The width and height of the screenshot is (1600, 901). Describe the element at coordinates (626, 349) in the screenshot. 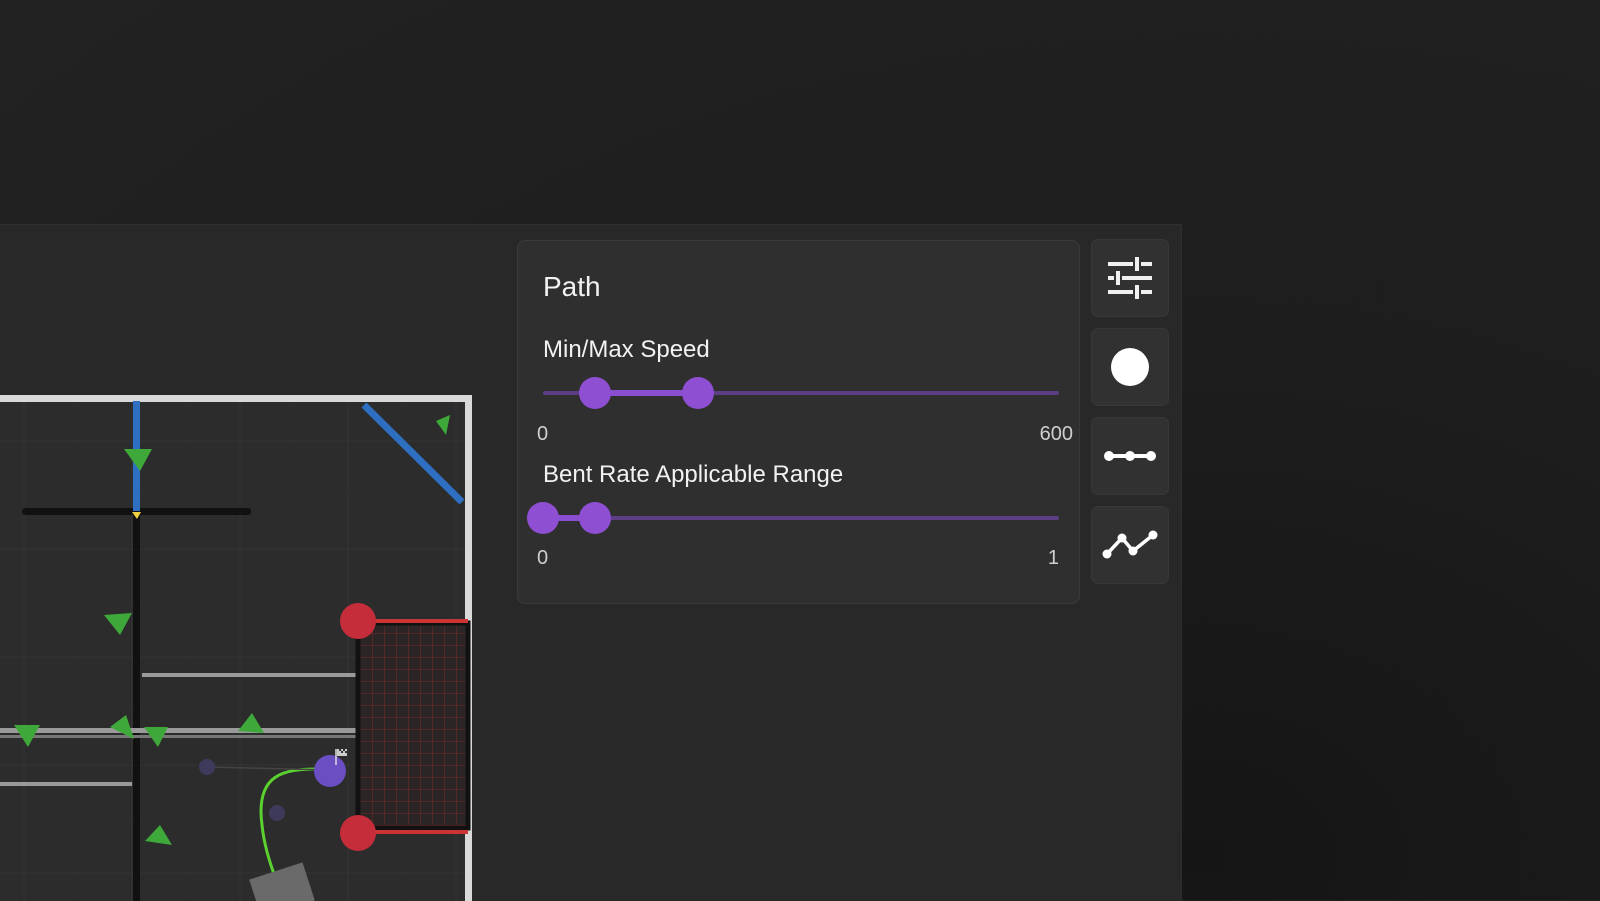

I see `speed-label: Min/Max Speed` at that location.